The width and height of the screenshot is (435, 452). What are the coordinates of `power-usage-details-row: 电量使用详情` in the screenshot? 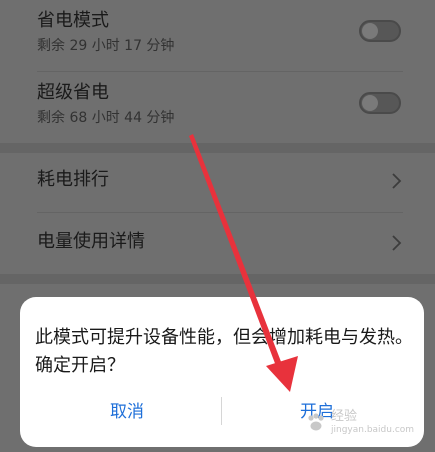 It's located at (217, 243).